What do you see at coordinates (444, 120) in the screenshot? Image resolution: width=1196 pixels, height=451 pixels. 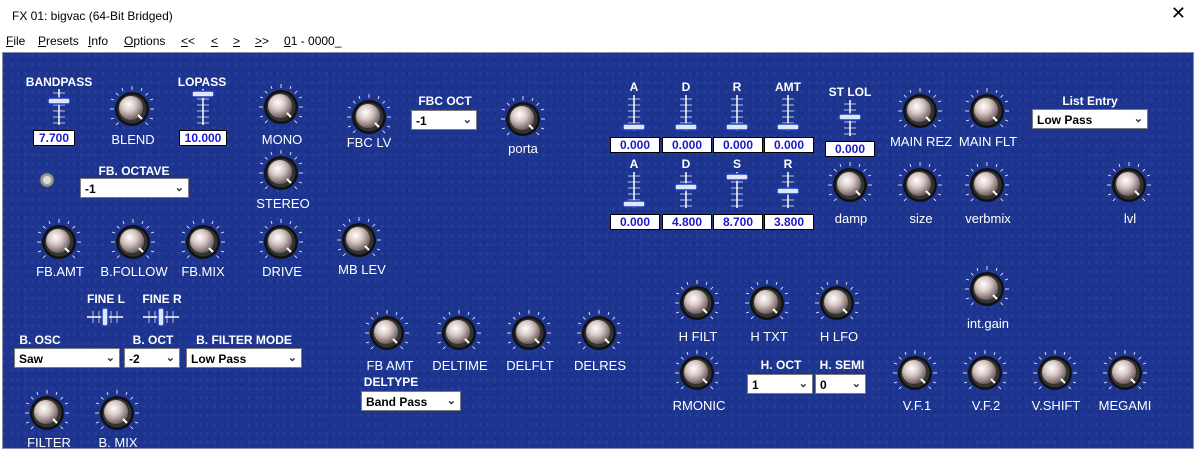 I see `fbc-oct-select: -1 ⌄` at bounding box center [444, 120].